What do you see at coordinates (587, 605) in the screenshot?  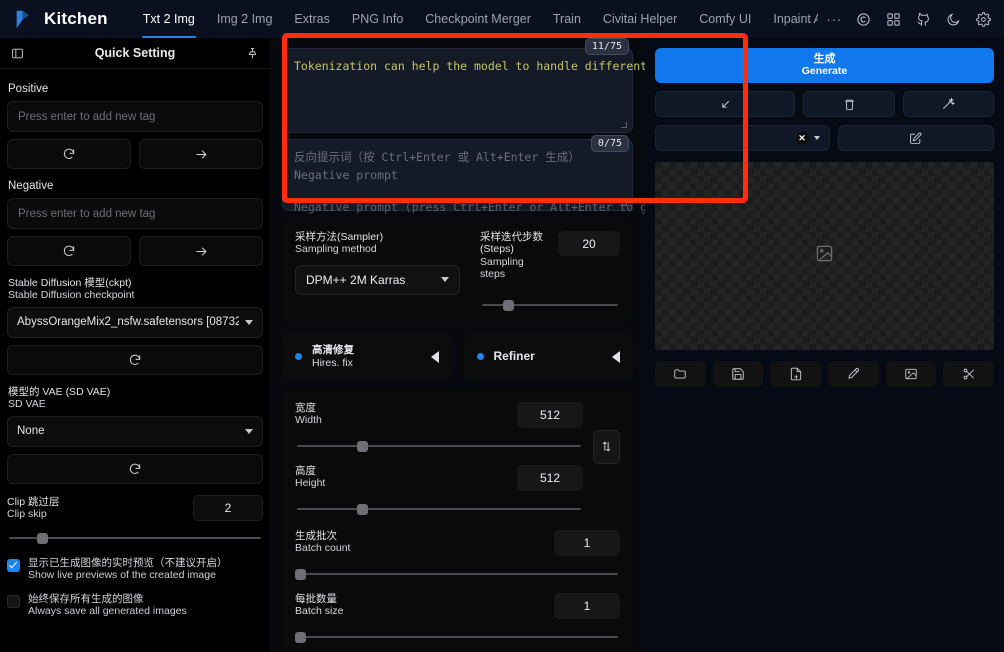 I see `batch-size-value: 1` at bounding box center [587, 605].